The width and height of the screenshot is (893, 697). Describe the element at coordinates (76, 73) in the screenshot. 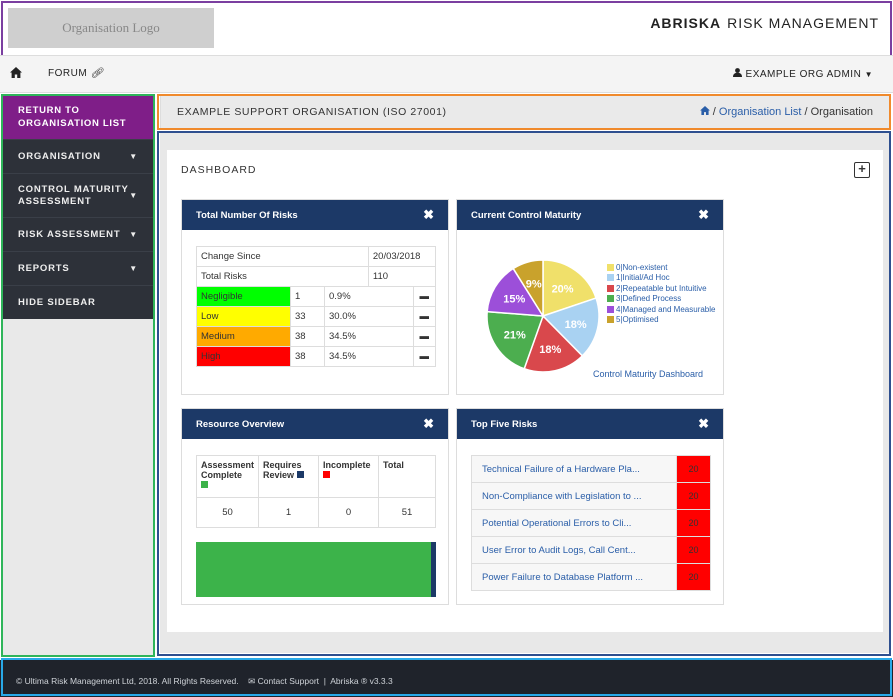

I see `forum-link: FORUM 🔗︎` at that location.